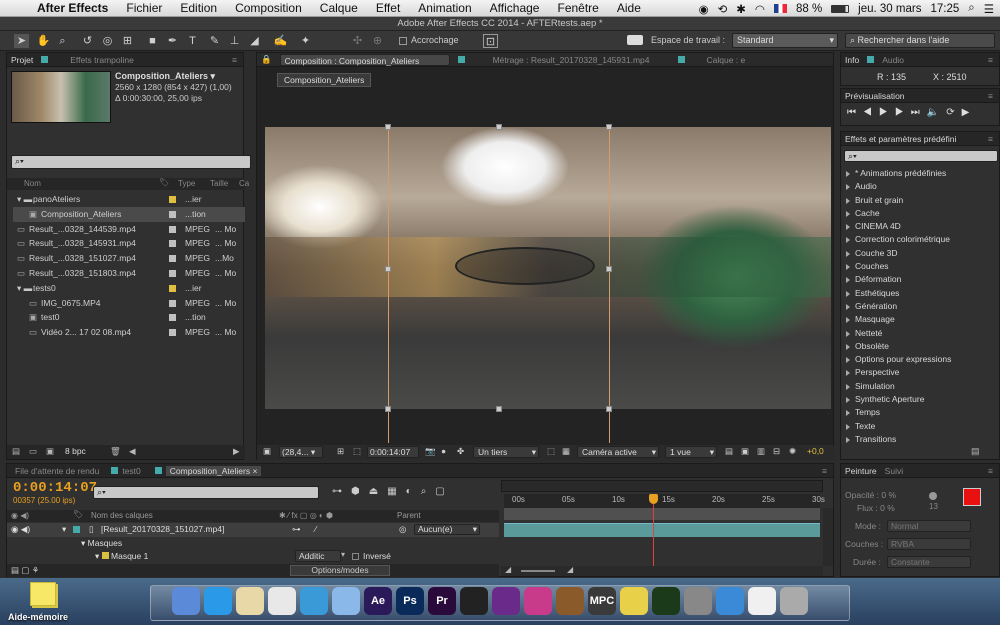  Describe the element at coordinates (244, 183) in the screenshot. I see `col-ca: Ca` at that location.